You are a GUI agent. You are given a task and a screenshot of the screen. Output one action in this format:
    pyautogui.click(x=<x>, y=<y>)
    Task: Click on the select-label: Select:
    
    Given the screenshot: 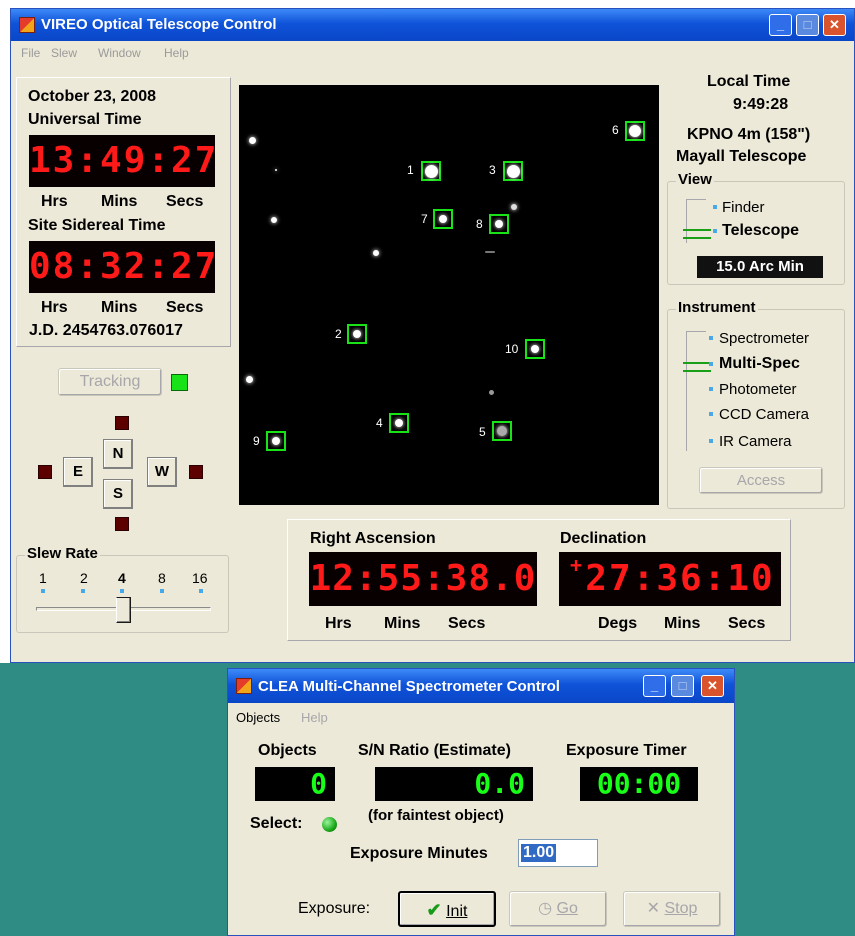 What is the action you would take?
    pyautogui.click(x=276, y=823)
    